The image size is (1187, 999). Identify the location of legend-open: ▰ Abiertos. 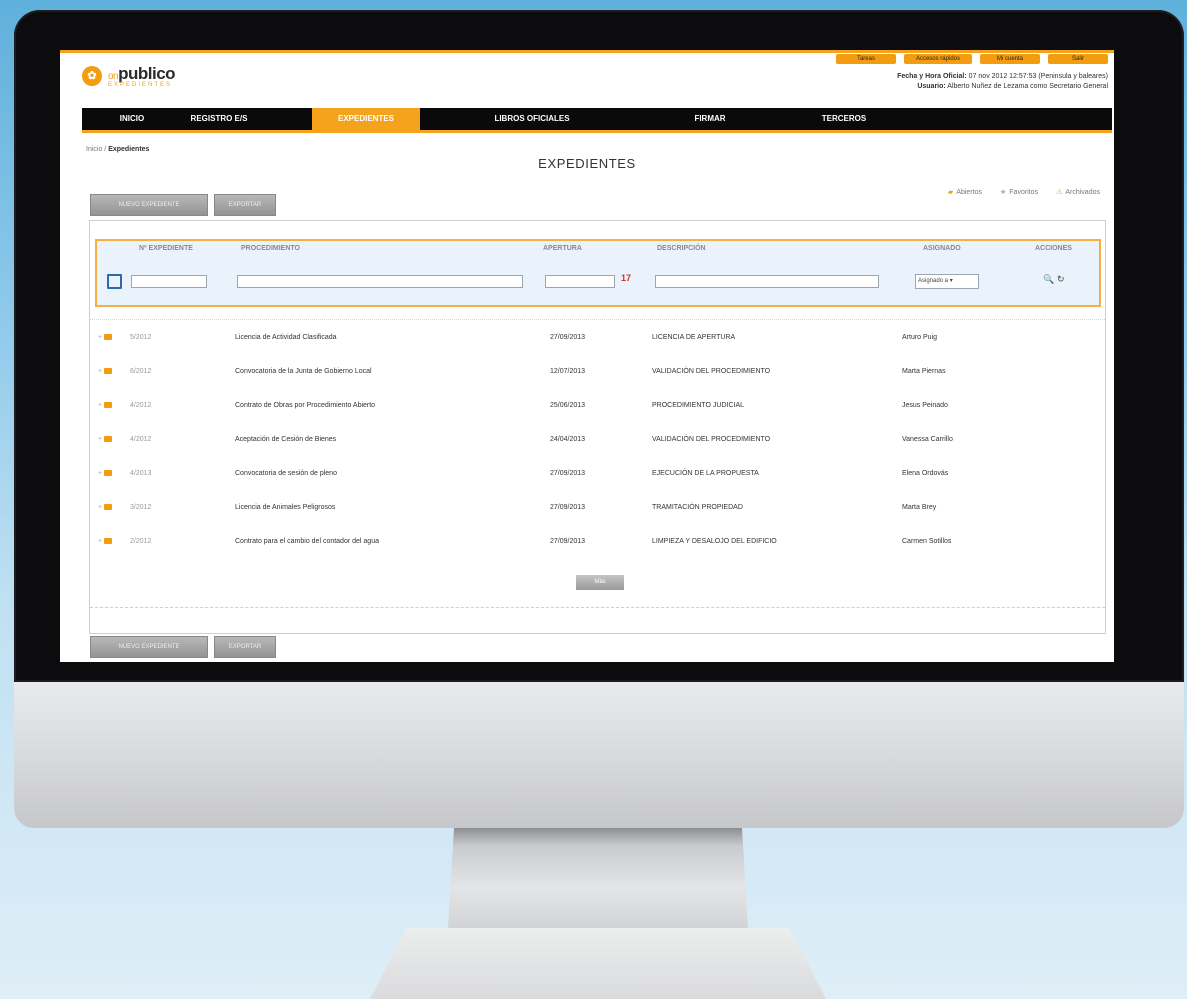
(965, 192).